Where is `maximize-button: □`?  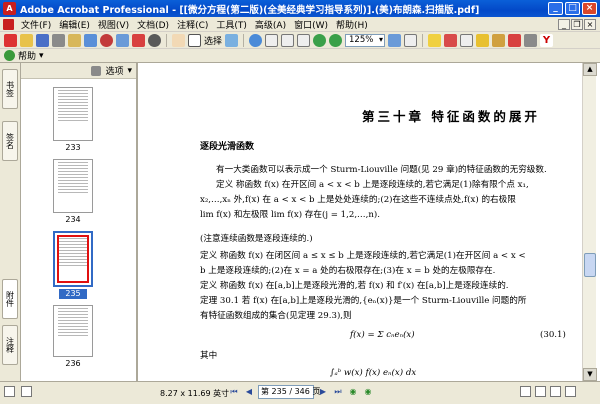 maximize-button: □ is located at coordinates (572, 8).